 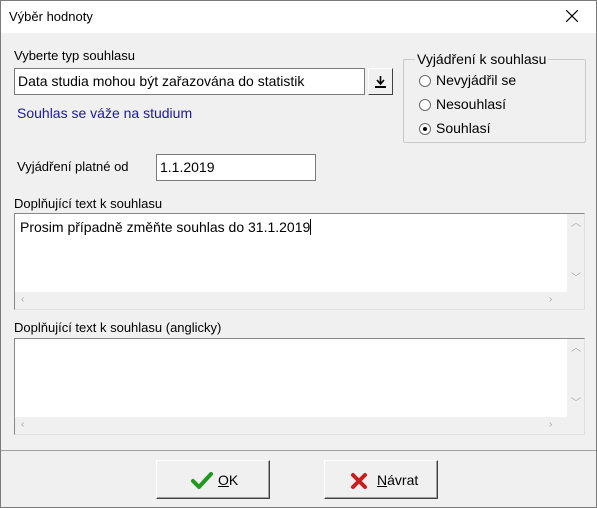 What do you see at coordinates (51, 16) in the screenshot?
I see `window-title: Výběr hodnoty` at bounding box center [51, 16].